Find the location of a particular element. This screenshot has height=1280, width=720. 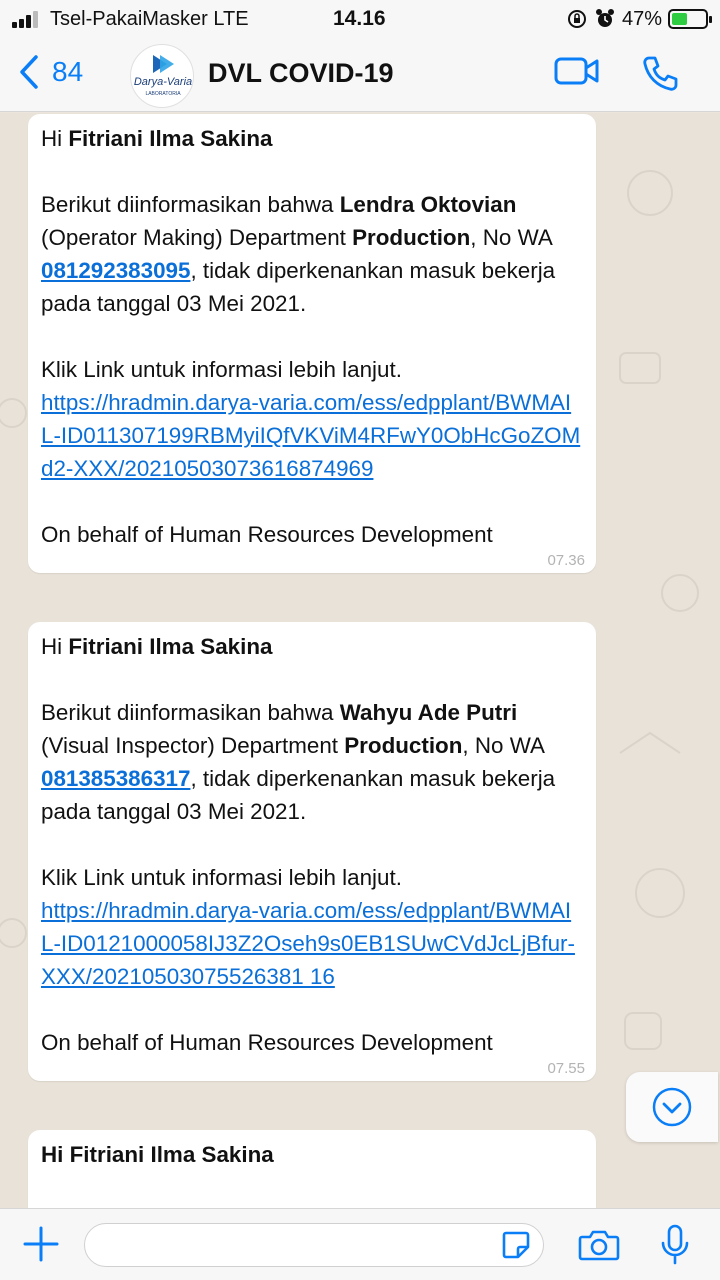

voice-message-button is located at coordinates (675, 1247).